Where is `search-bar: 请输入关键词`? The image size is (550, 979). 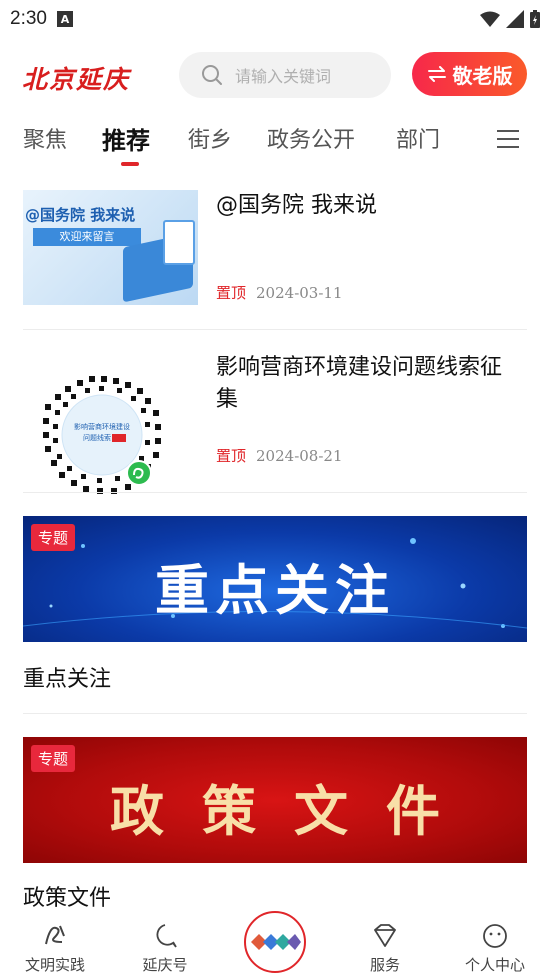 search-bar: 请输入关键词 is located at coordinates (285, 75).